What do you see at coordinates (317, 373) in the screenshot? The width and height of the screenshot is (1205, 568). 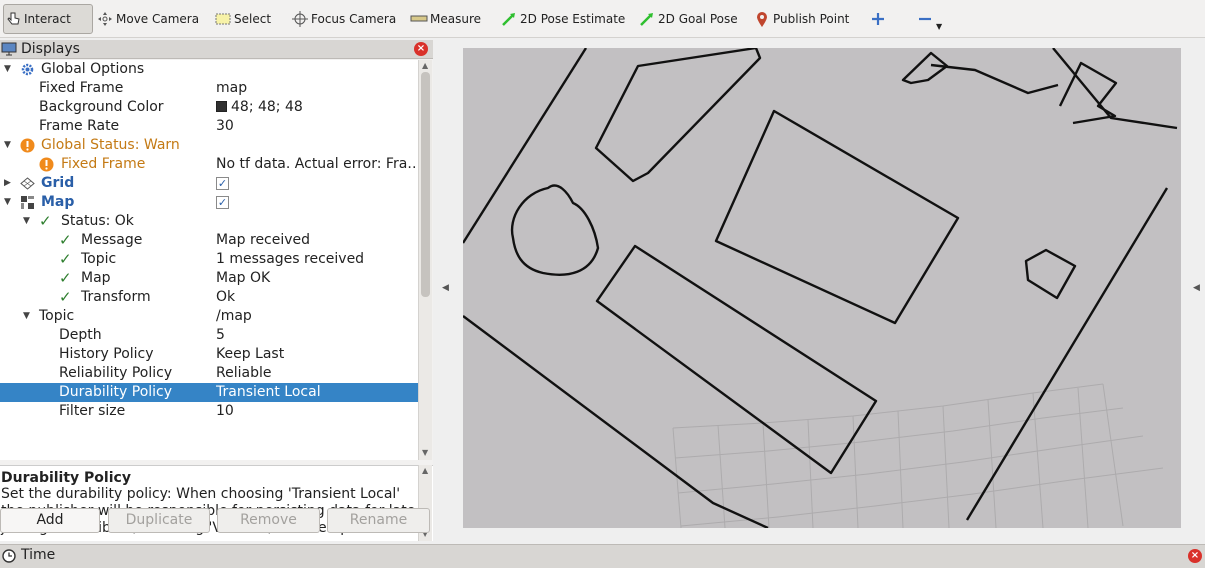 I see `tree-row-value: Reliable` at bounding box center [317, 373].